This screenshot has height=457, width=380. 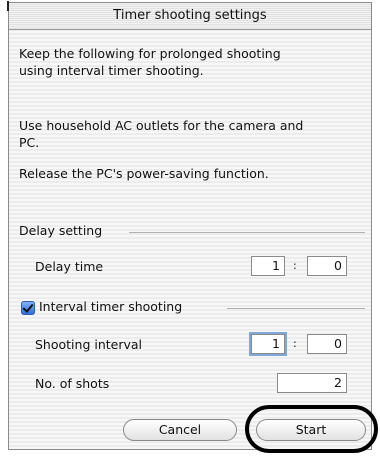 What do you see at coordinates (29, 142) in the screenshot?
I see `ac-outlet-note-line2: PC.` at bounding box center [29, 142].